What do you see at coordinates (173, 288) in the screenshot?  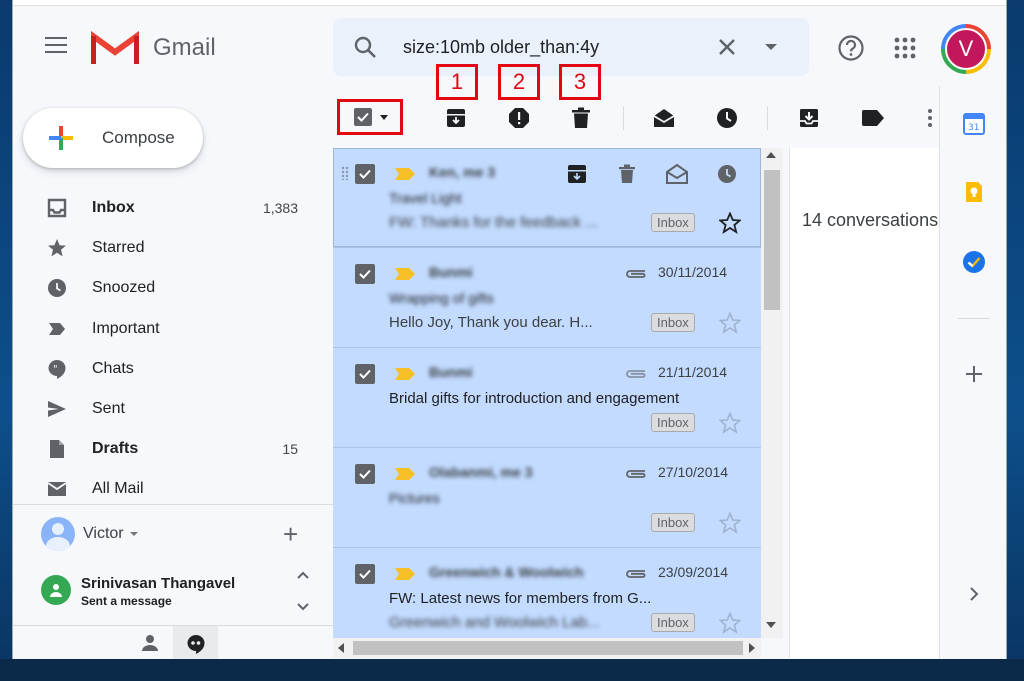 I see `sidebar-item-snoozed: Snoozed` at bounding box center [173, 288].